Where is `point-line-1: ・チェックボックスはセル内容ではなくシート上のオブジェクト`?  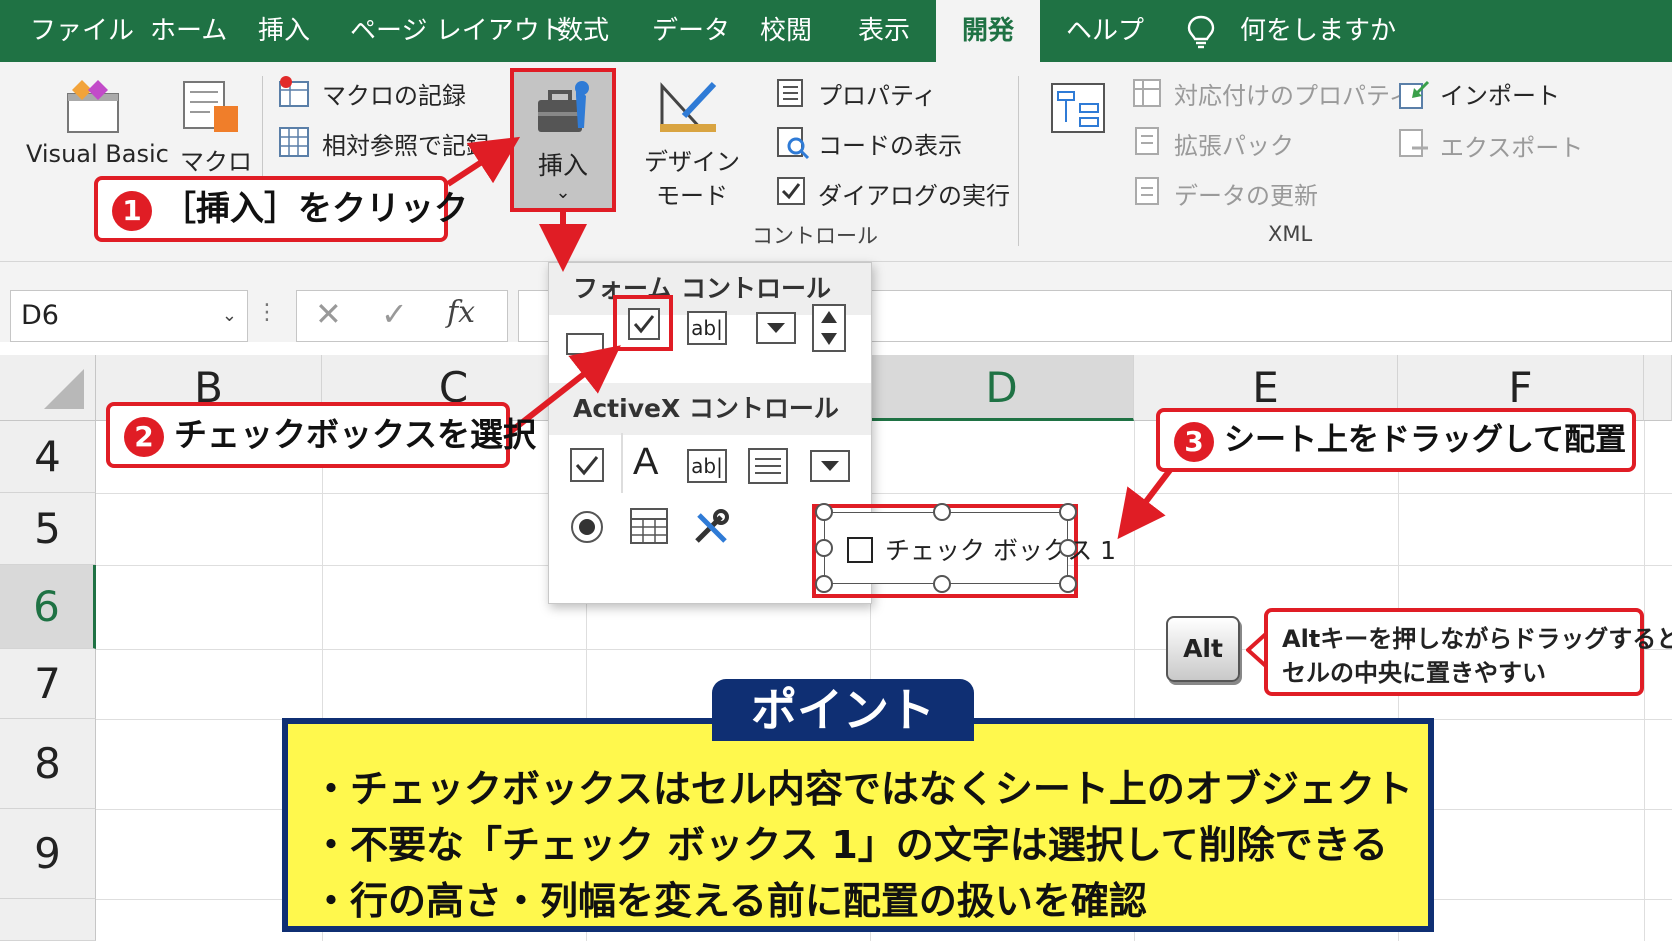
point-line-1: ・チェックボックスはセル内容ではなくシート上のオブジェクト is located at coordinates (862, 789).